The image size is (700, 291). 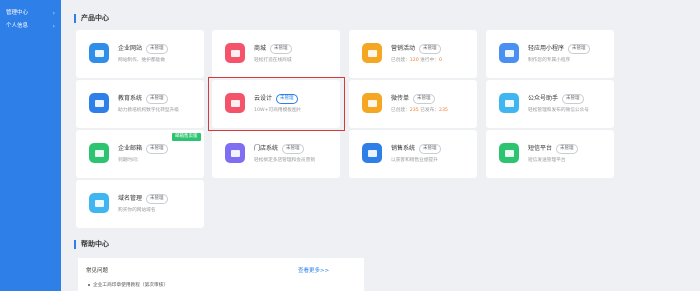 I want to click on card-title-text: 微传单, so click(x=400, y=98).